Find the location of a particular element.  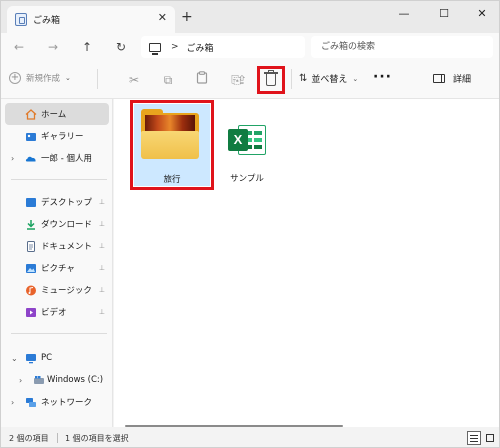

sidebar-item-gallery: ギャラリー is located at coordinates (57, 136).